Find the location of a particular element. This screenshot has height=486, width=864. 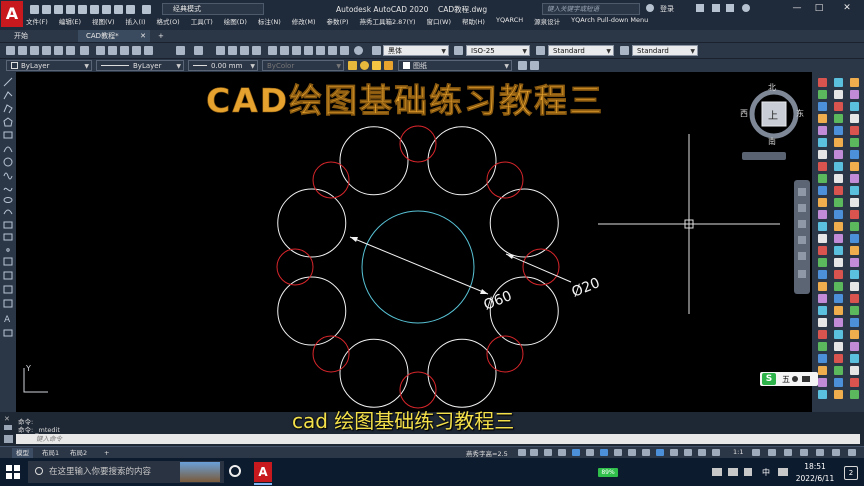

viewcube-east: 东 is located at coordinates (800, 113).